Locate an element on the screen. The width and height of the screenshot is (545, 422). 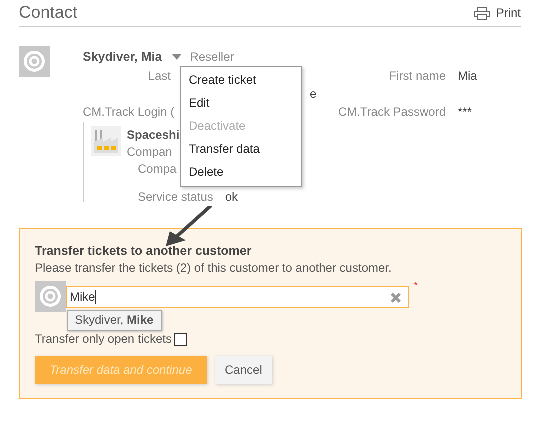
factory-icon is located at coordinates (106, 141).